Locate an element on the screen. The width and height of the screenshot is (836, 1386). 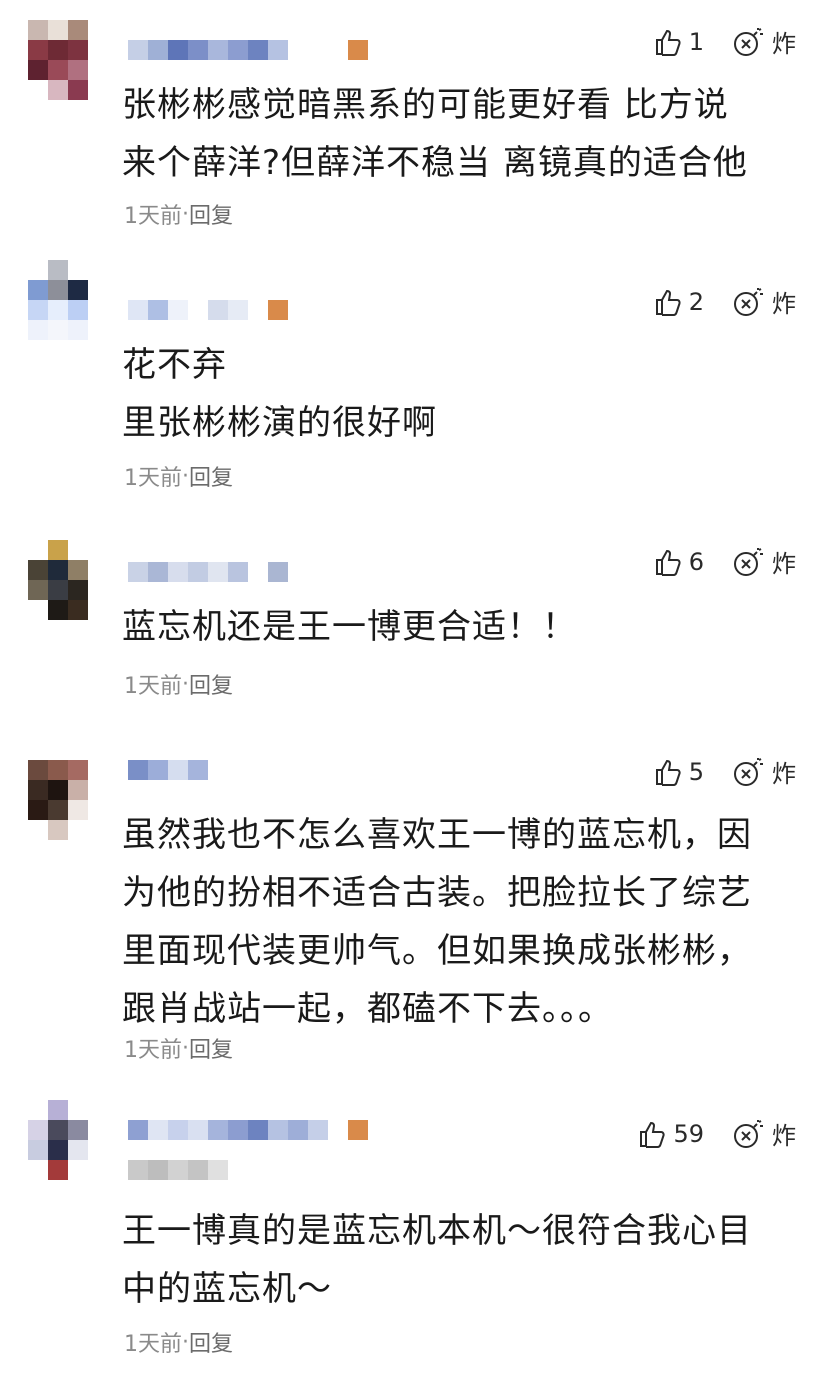
like-button: 5 is located at coordinates (678, 772).